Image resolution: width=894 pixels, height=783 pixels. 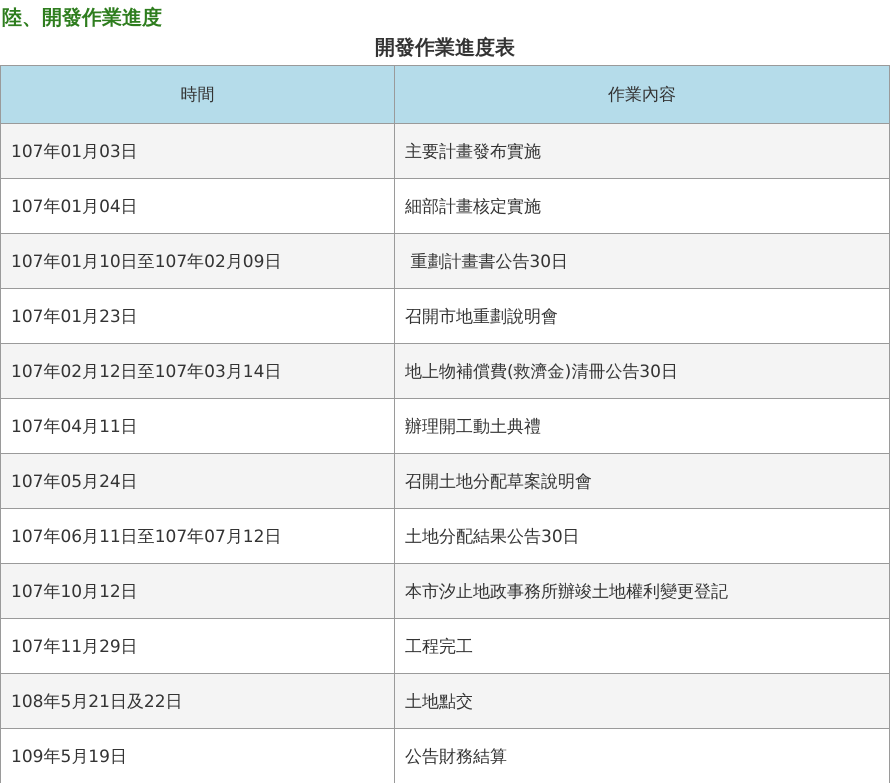 I want to click on table-cell: 107年01月10日至107年02月09日, so click(x=197, y=261).